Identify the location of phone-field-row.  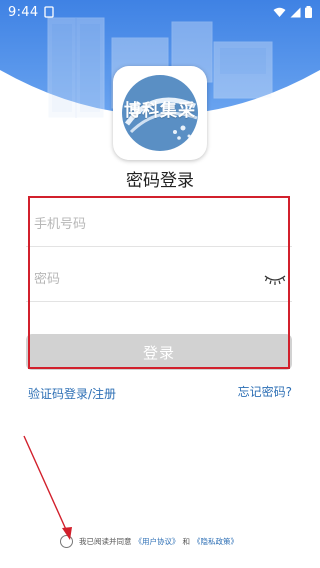
(159, 224).